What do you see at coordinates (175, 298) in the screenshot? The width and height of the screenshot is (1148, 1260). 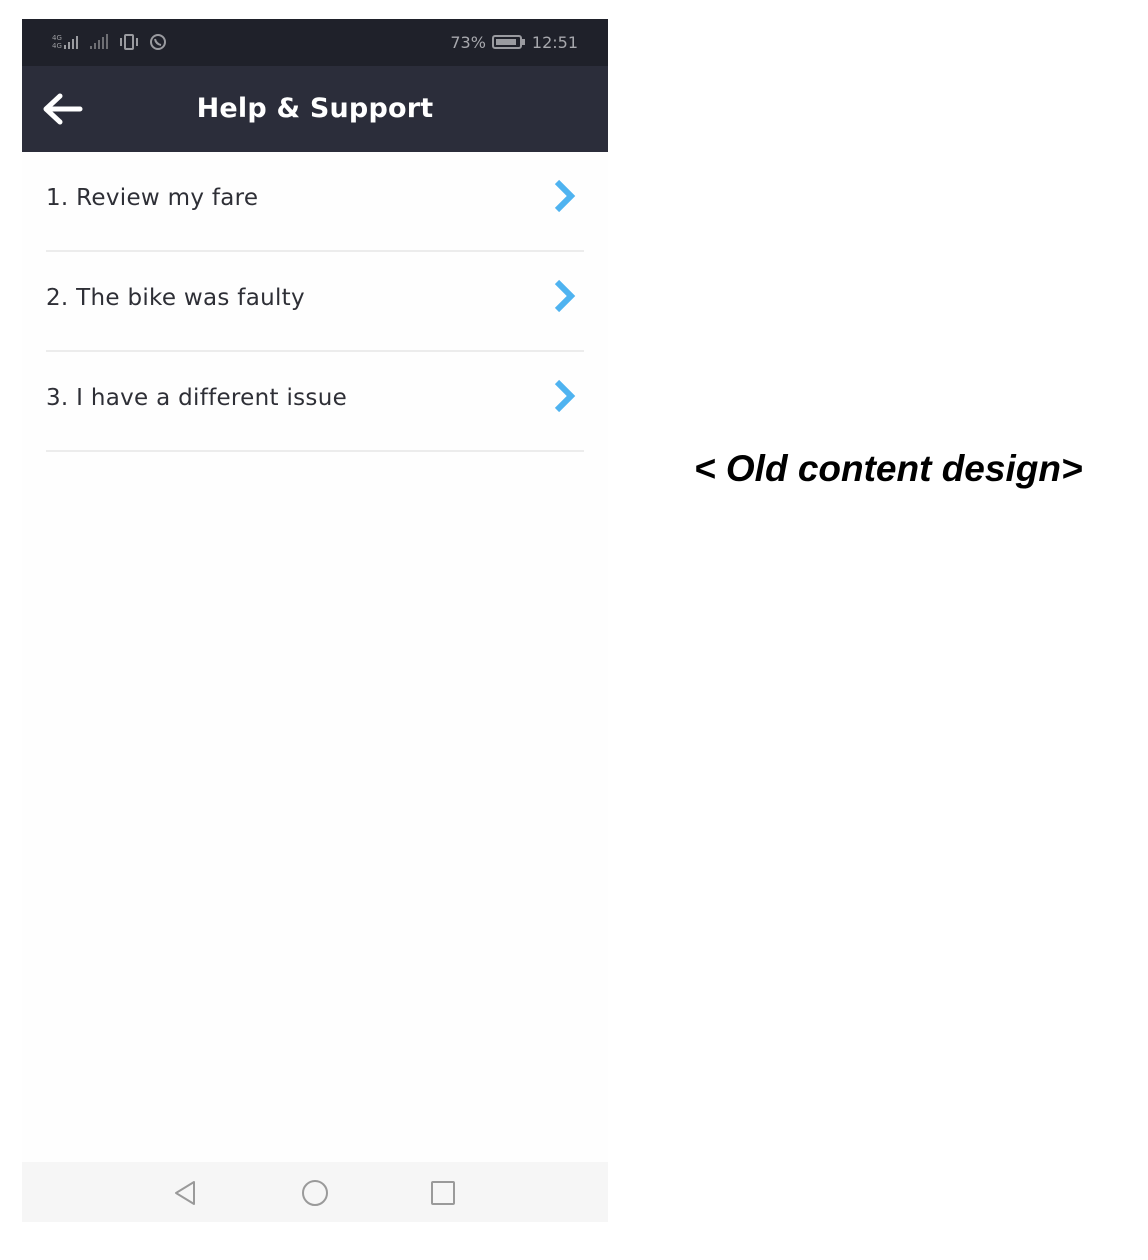 I see `menu-item-label: 2. The bike was faulty` at bounding box center [175, 298].